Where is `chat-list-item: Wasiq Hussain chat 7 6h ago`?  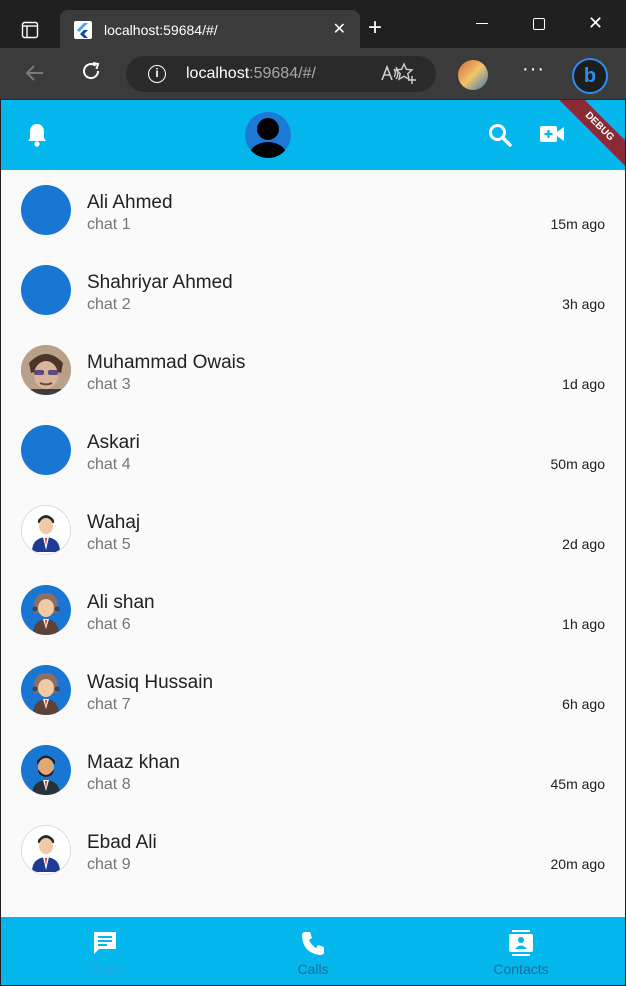 chat-list-item: Wasiq Hussain chat 7 6h ago is located at coordinates (313, 690).